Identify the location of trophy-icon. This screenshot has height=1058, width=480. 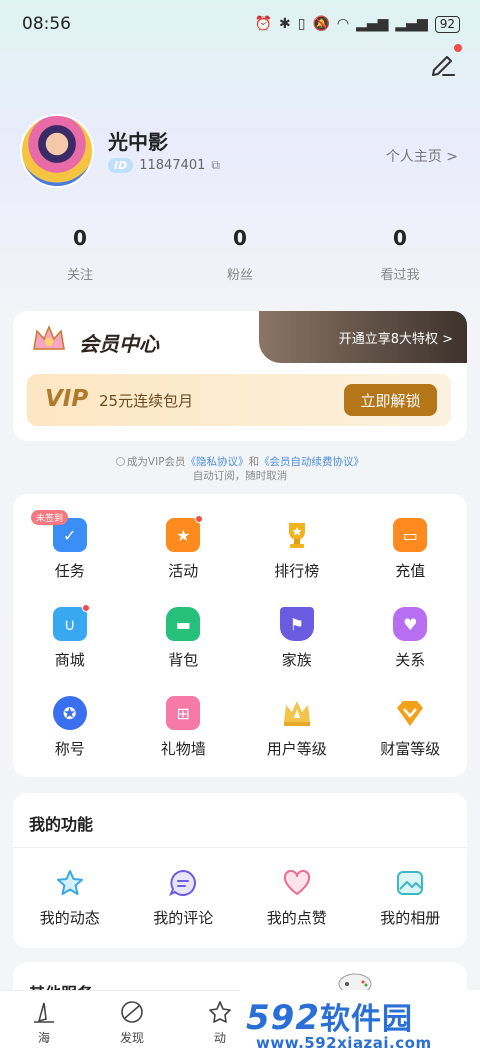
(297, 535).